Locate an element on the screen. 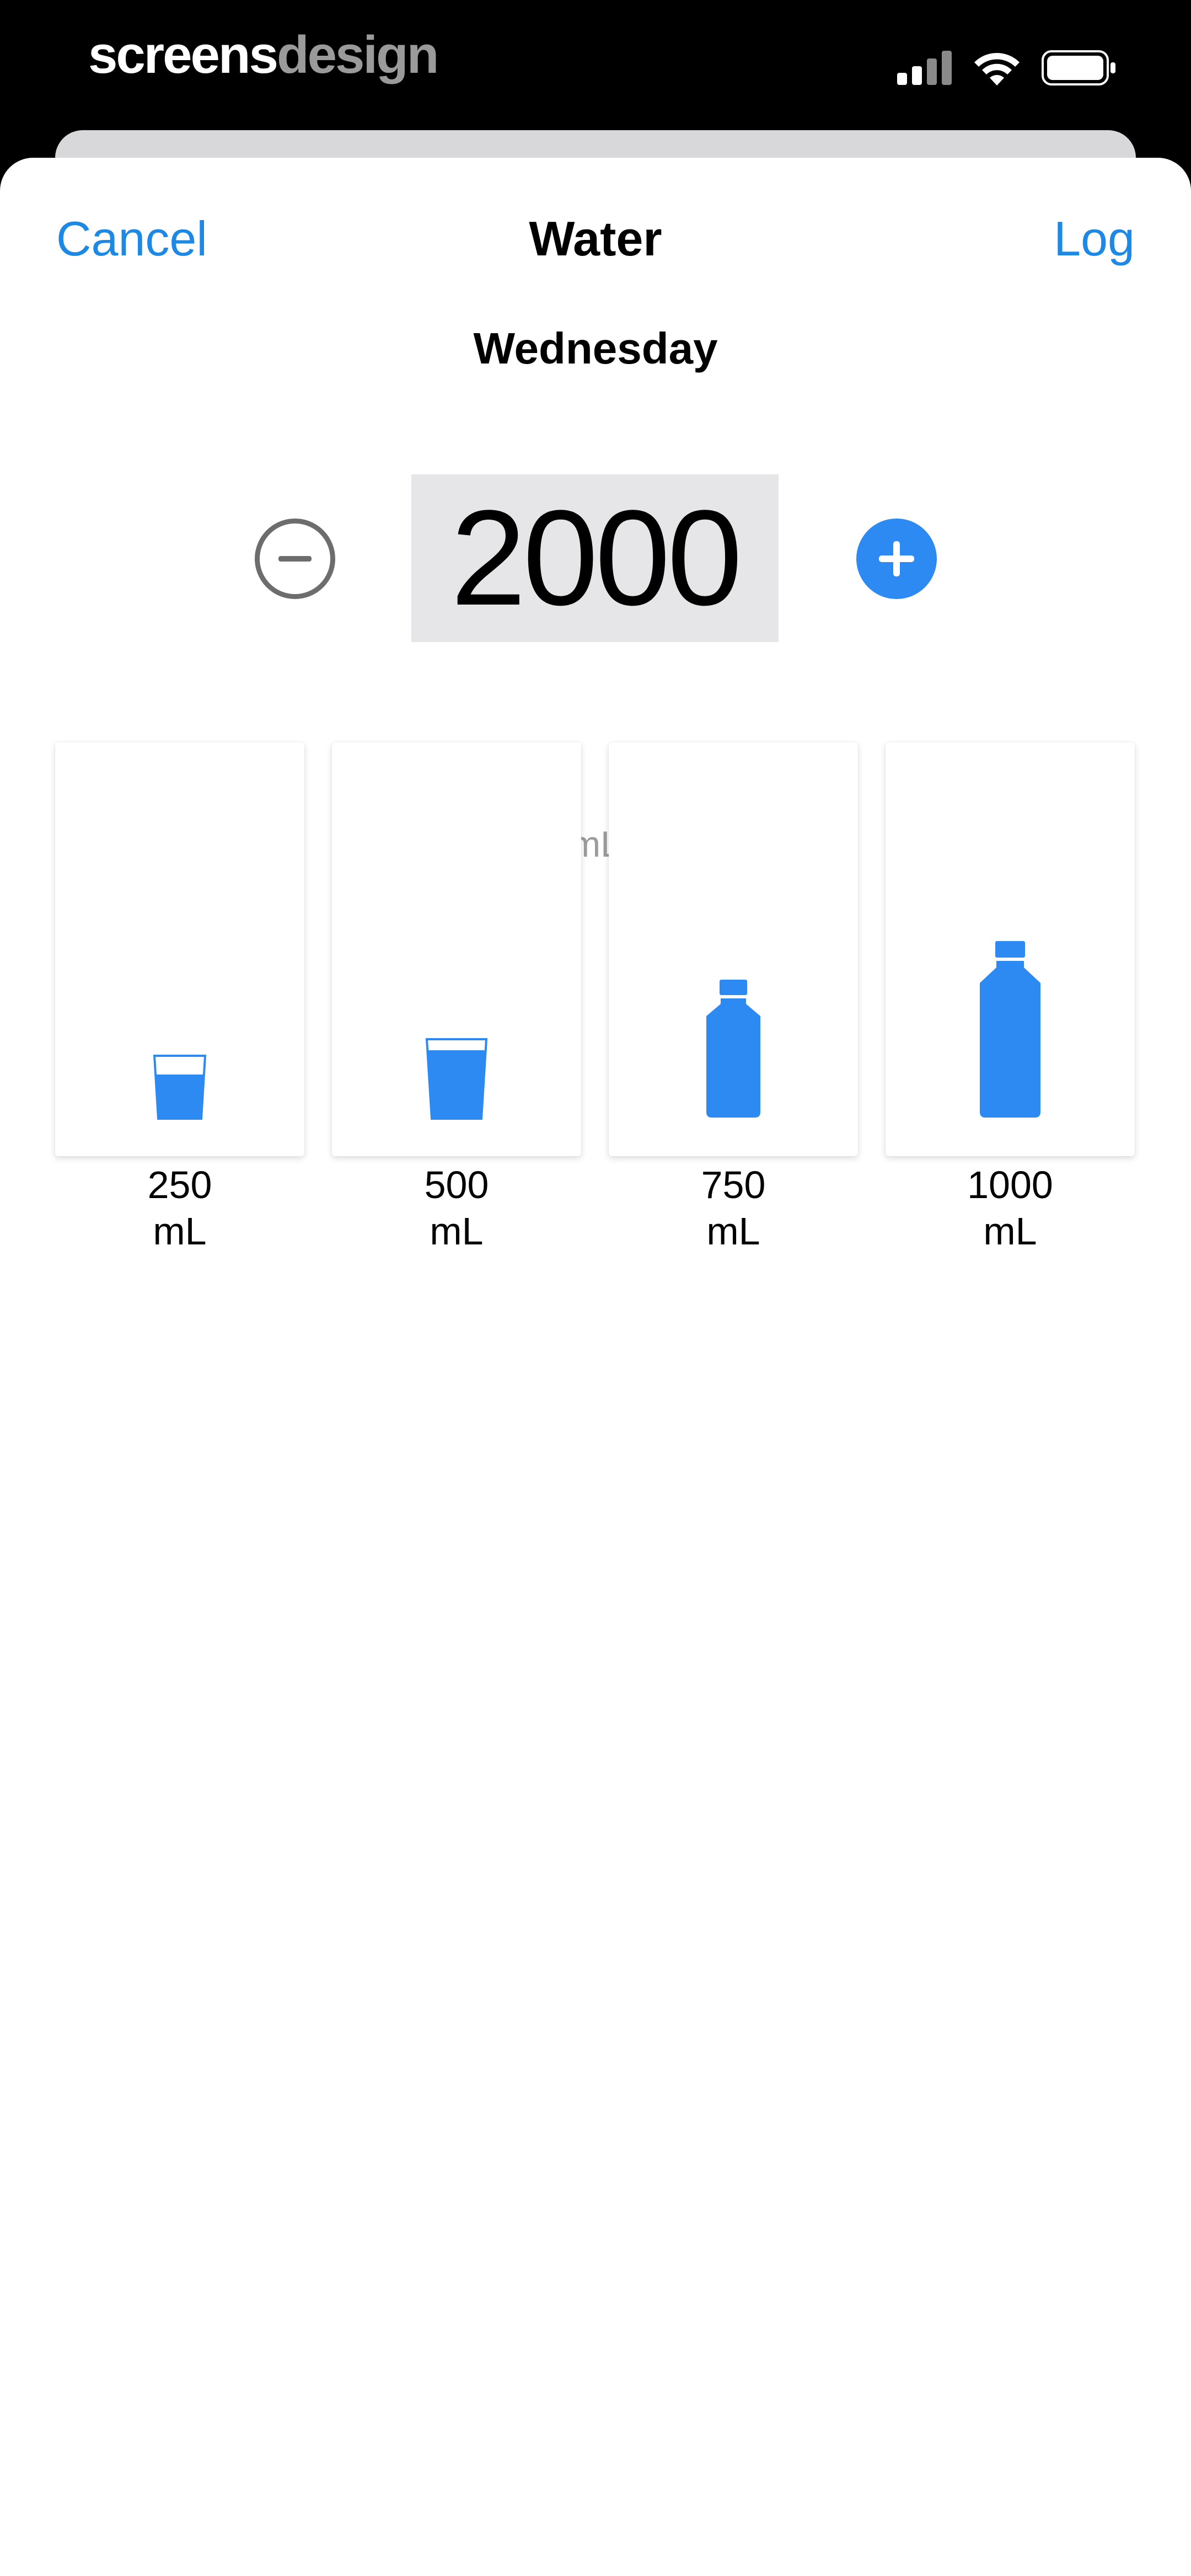  preset-label: 250 mL is located at coordinates (179, 1208).